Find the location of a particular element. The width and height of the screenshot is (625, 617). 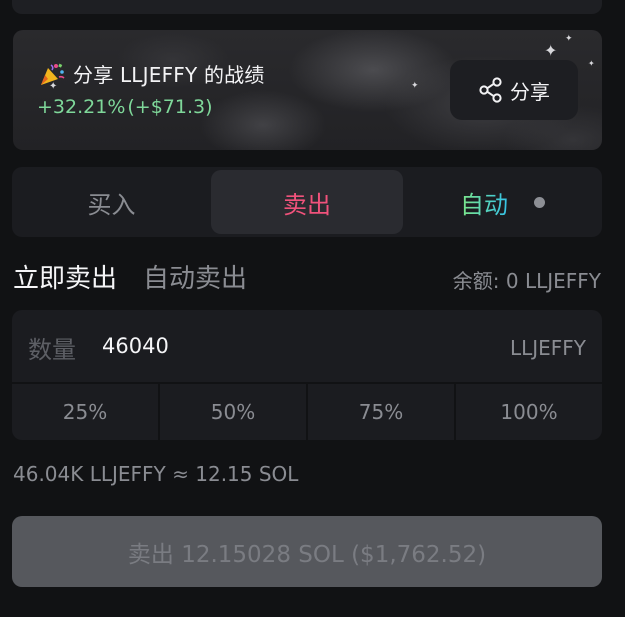

share-nodes-icon is located at coordinates (490, 90).